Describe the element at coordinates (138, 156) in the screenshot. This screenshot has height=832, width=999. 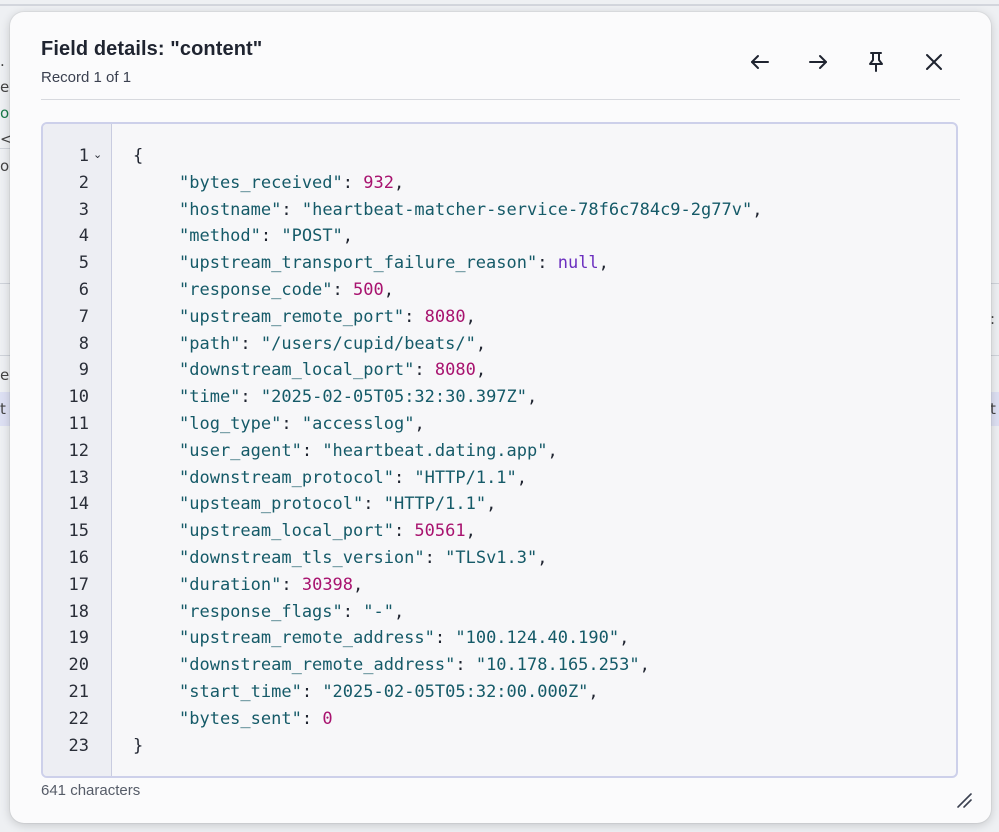
I see `code-token: {` at that location.